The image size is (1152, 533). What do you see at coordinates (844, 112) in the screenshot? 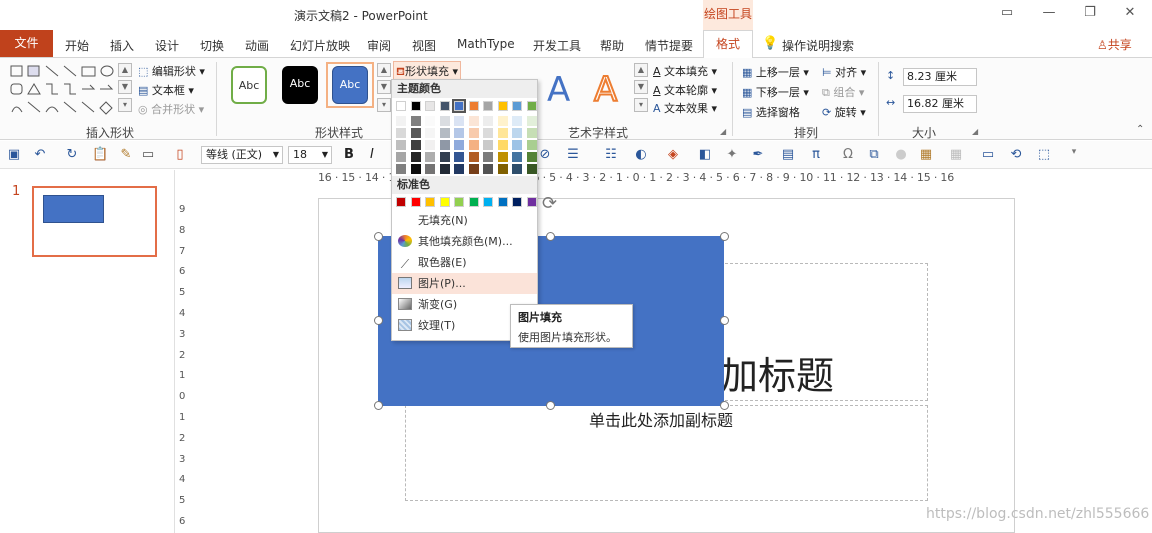
I see `rotate-button: ⟳ 旋转 ▾` at bounding box center [844, 112].